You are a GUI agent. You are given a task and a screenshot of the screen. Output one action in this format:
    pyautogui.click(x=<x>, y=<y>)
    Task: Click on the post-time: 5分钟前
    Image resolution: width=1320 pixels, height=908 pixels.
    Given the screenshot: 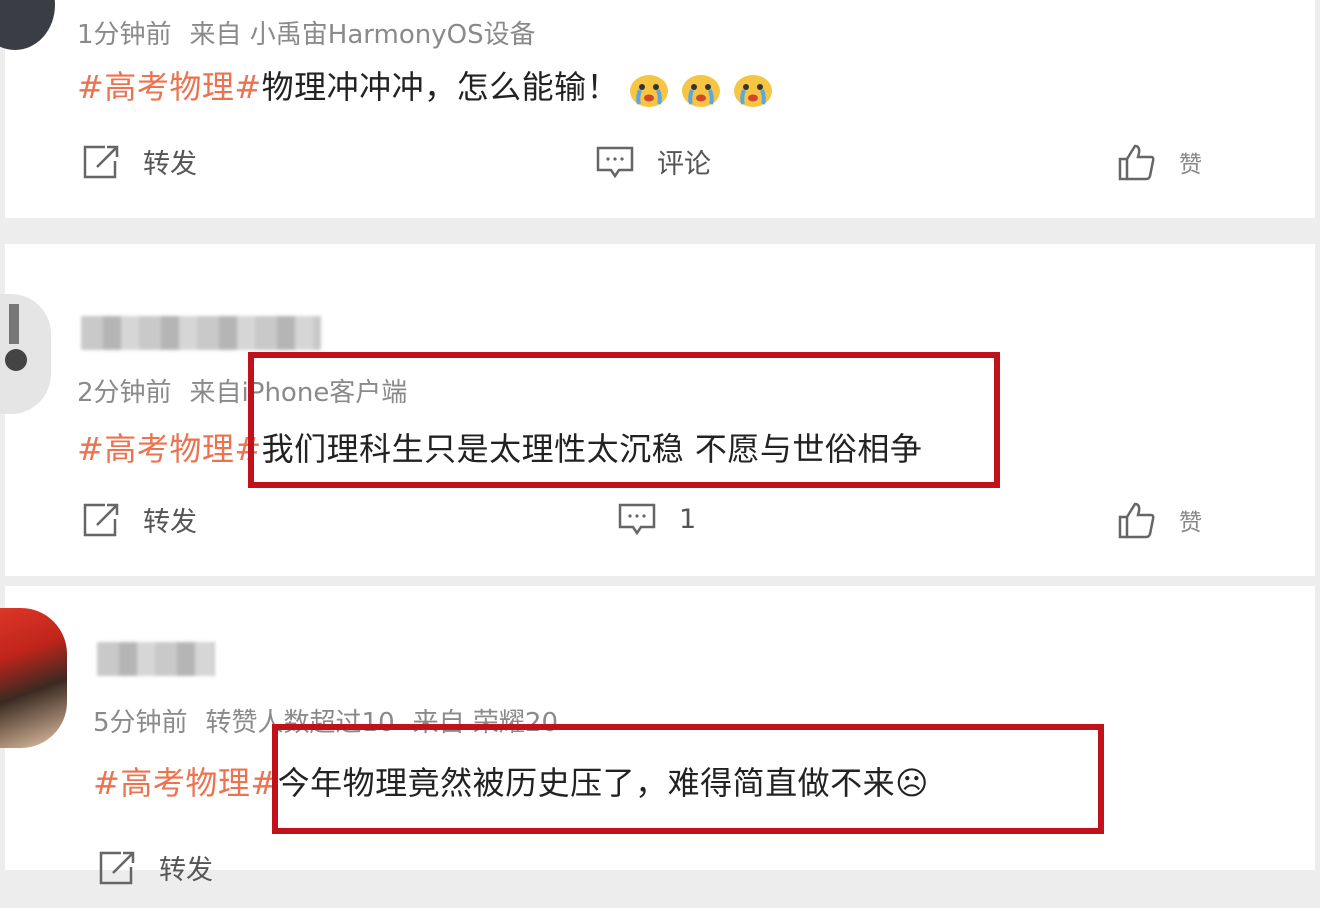 What is the action you would take?
    pyautogui.click(x=140, y=723)
    